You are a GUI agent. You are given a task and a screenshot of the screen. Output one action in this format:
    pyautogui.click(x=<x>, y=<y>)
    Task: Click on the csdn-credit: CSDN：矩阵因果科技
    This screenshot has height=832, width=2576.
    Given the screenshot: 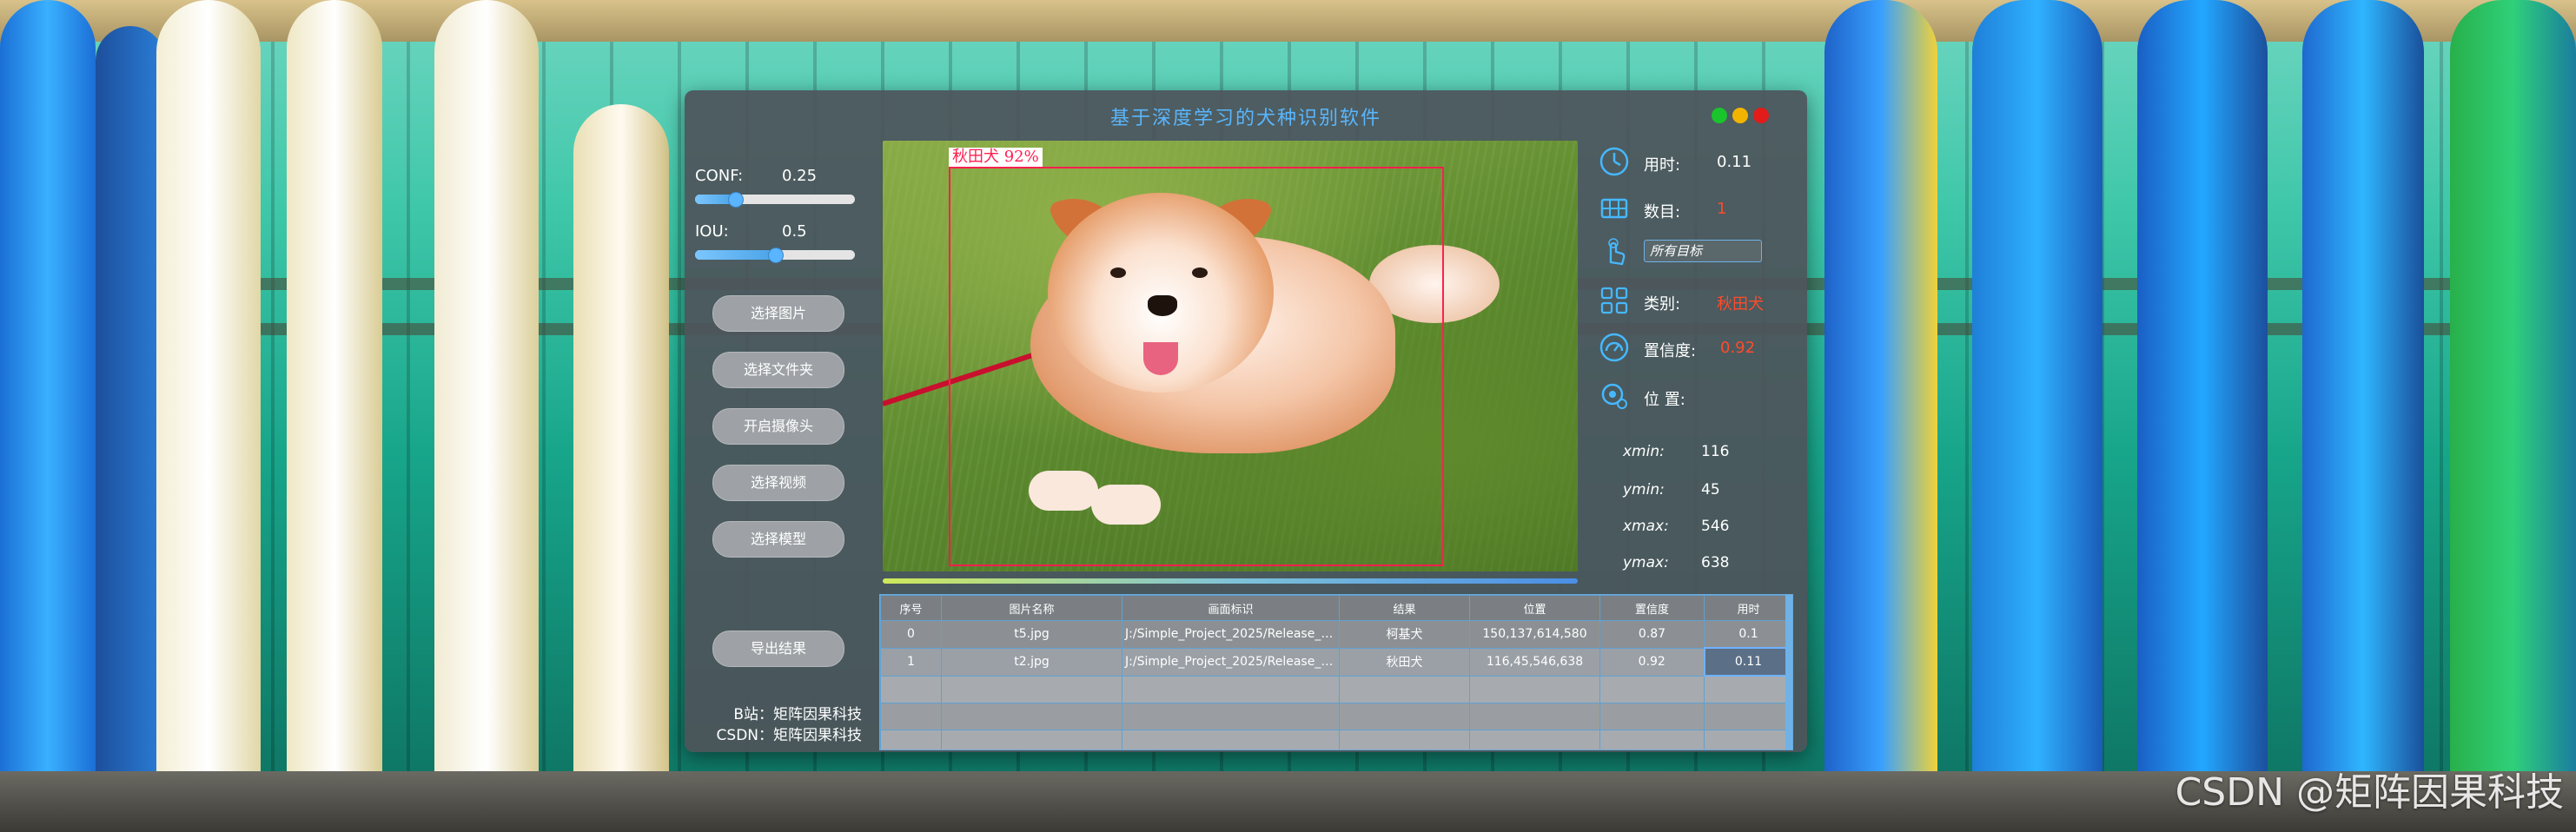 What is the action you would take?
    pyautogui.click(x=789, y=735)
    